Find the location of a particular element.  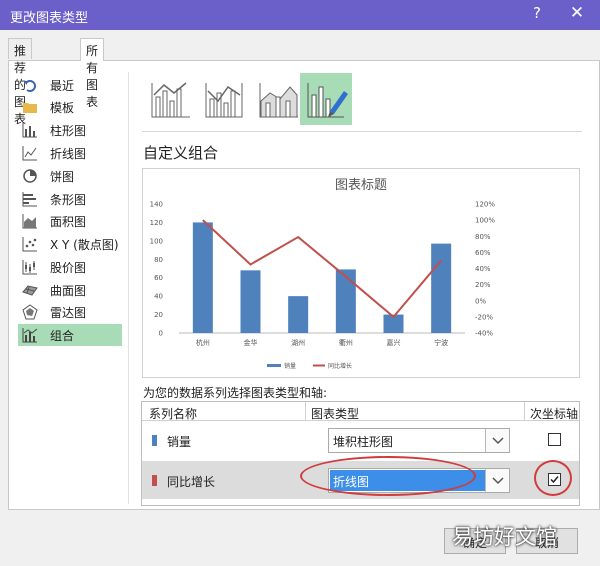

window-title: 更改图表类型 is located at coordinates (49, 18).